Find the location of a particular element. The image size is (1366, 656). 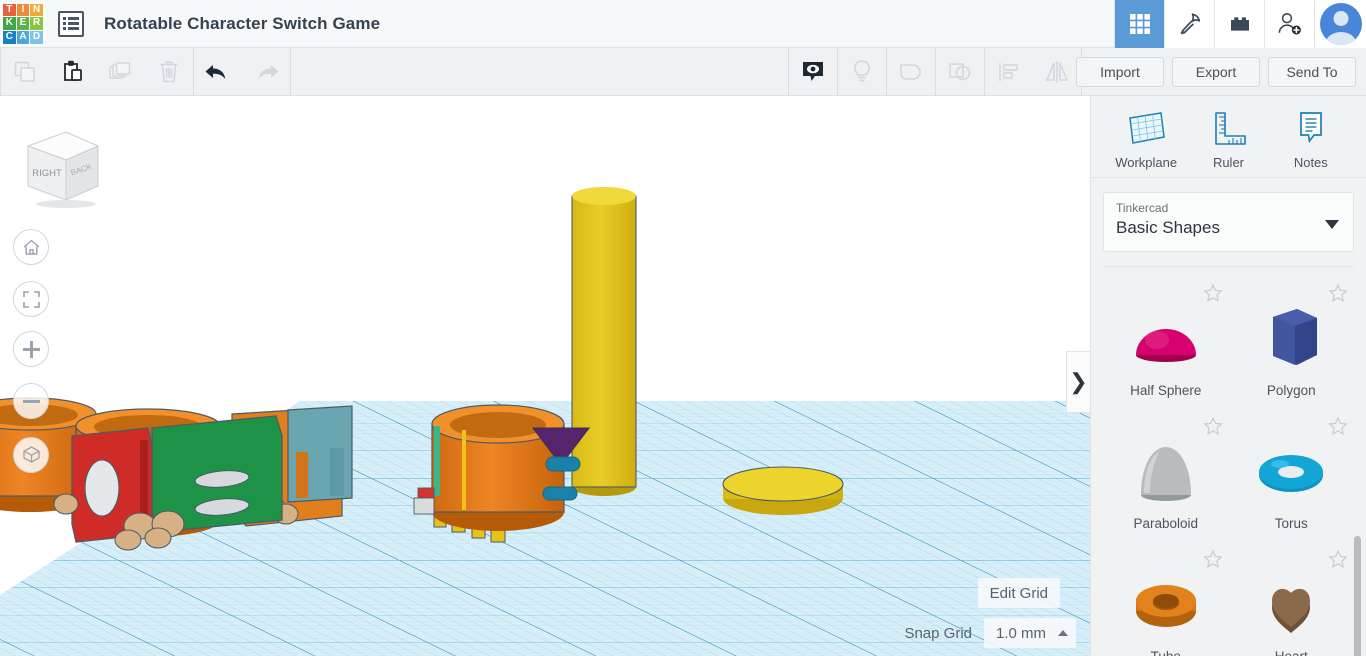

mirror-icon is located at coordinates (1057, 72).